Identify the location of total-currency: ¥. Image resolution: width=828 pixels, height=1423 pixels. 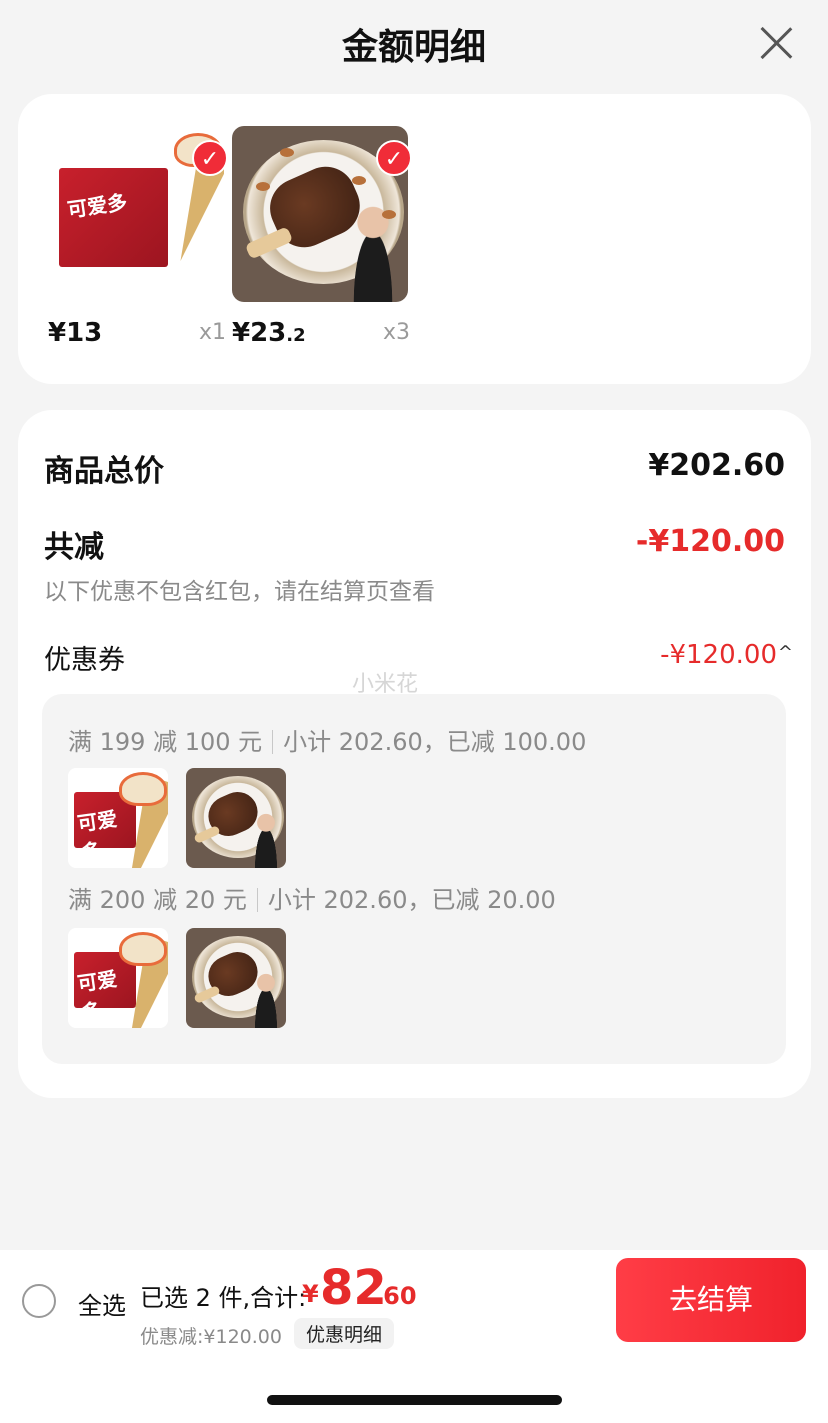
(310, 1294).